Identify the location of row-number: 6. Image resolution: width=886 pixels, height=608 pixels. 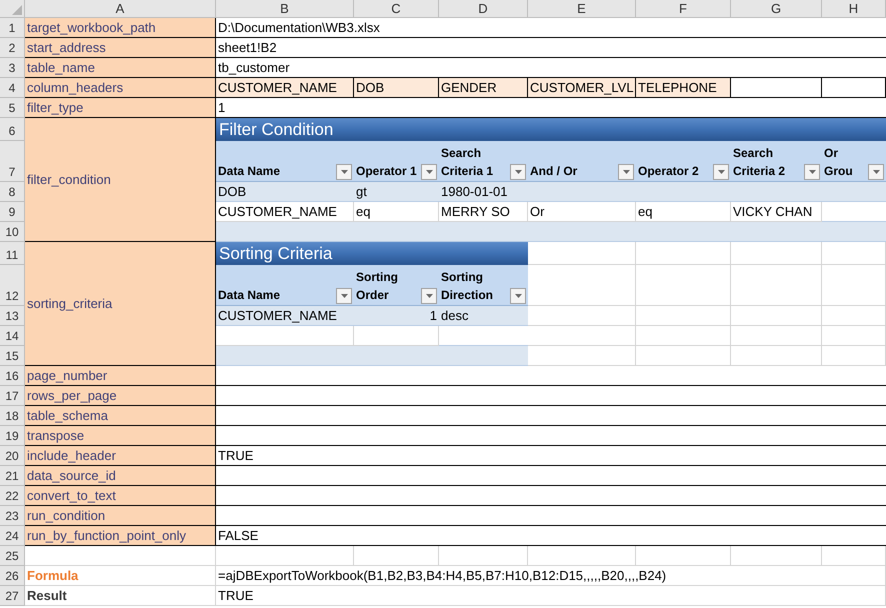
(12, 129).